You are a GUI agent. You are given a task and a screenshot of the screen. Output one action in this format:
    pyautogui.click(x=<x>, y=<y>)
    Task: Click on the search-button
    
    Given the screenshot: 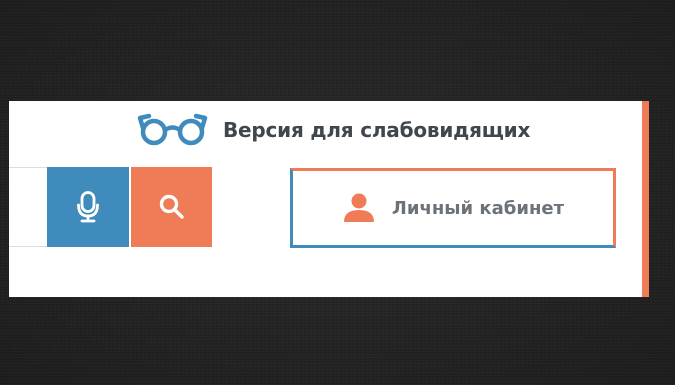 What is the action you would take?
    pyautogui.click(x=171, y=207)
    